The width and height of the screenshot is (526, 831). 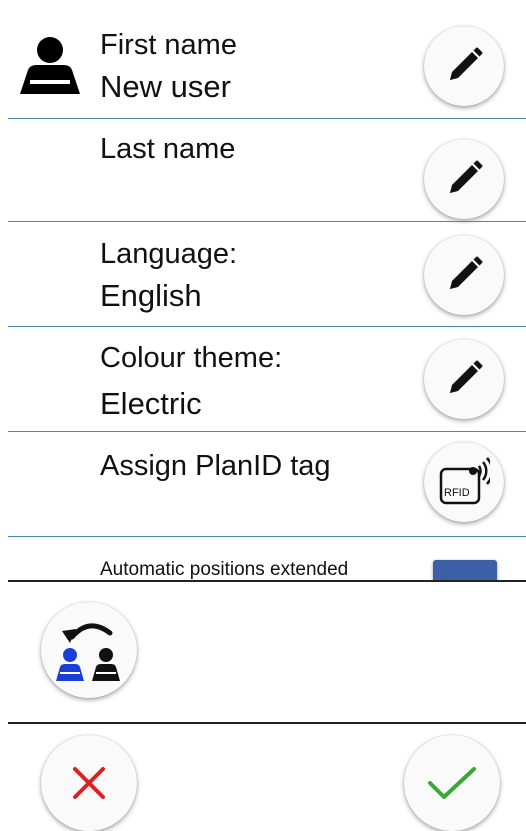 What do you see at coordinates (168, 45) in the screenshot?
I see `first-name-label: First name` at bounding box center [168, 45].